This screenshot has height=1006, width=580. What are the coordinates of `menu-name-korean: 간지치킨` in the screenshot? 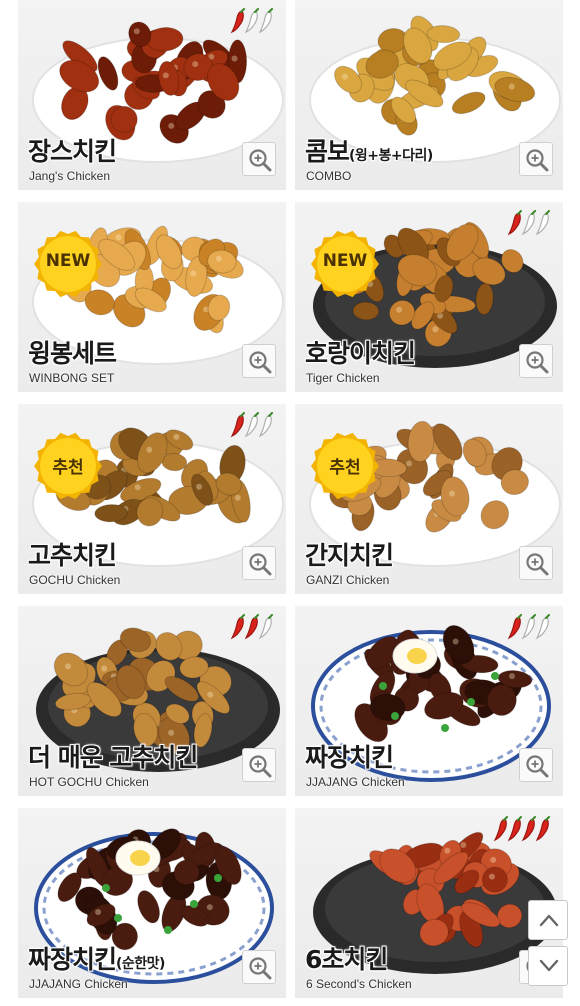 It's located at (349, 554).